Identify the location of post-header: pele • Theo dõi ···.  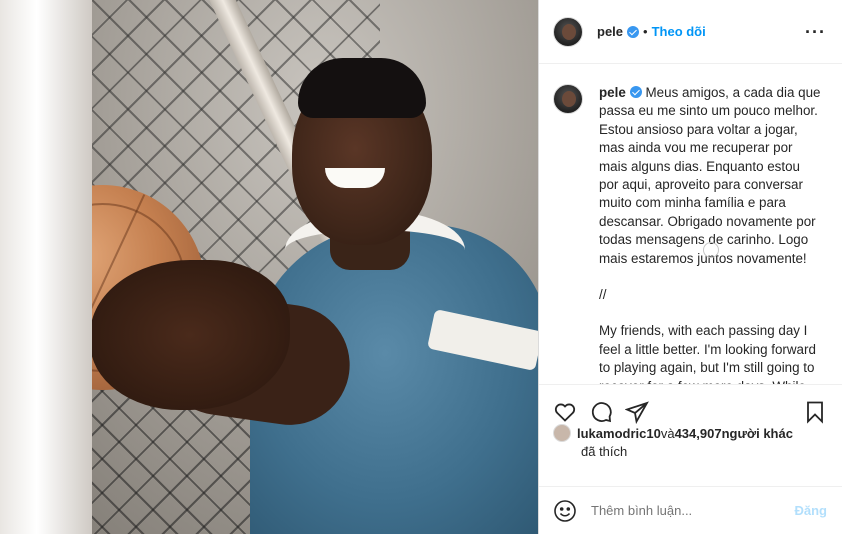
(690, 32).